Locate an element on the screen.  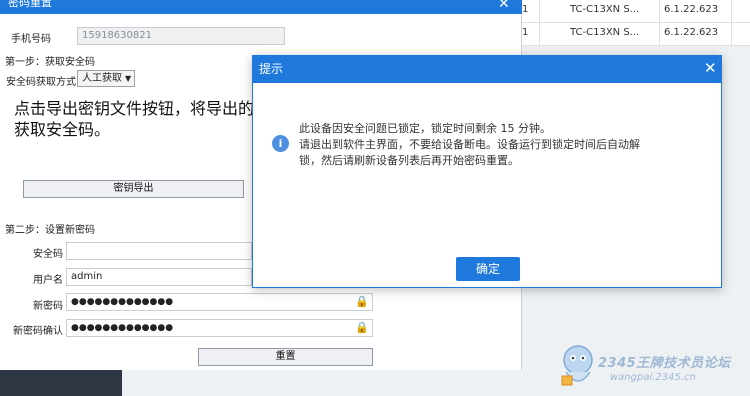
method-label: 安全码获取方式 is located at coordinates (41, 82).